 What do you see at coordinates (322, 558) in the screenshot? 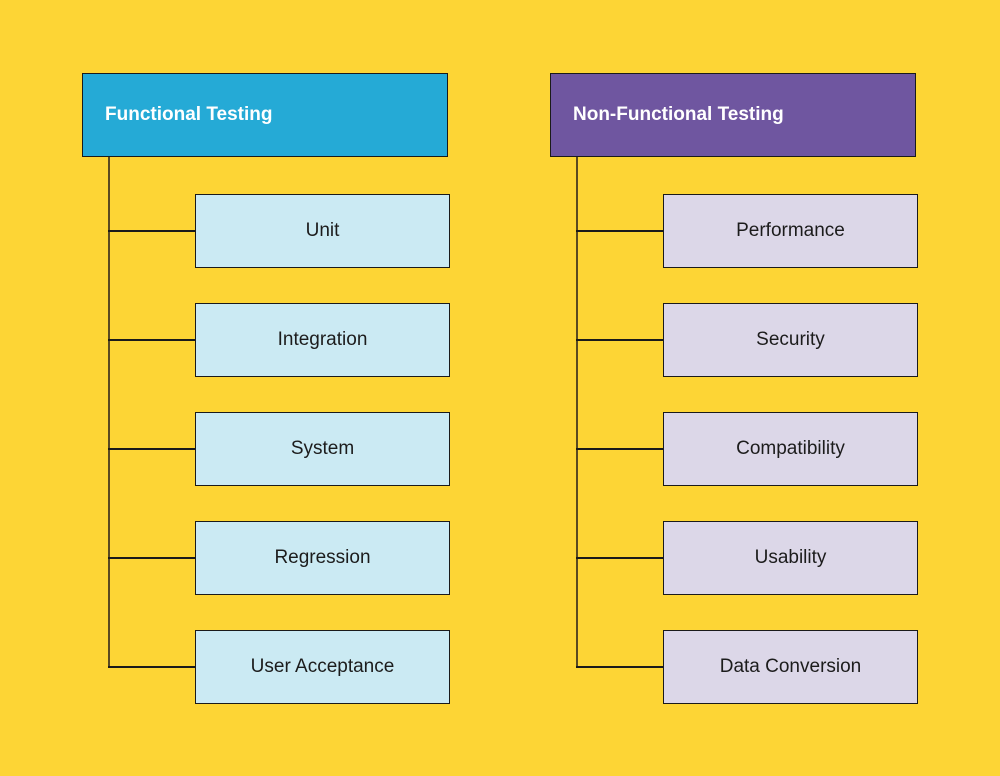
I see `functional-testing-item: Regression` at bounding box center [322, 558].